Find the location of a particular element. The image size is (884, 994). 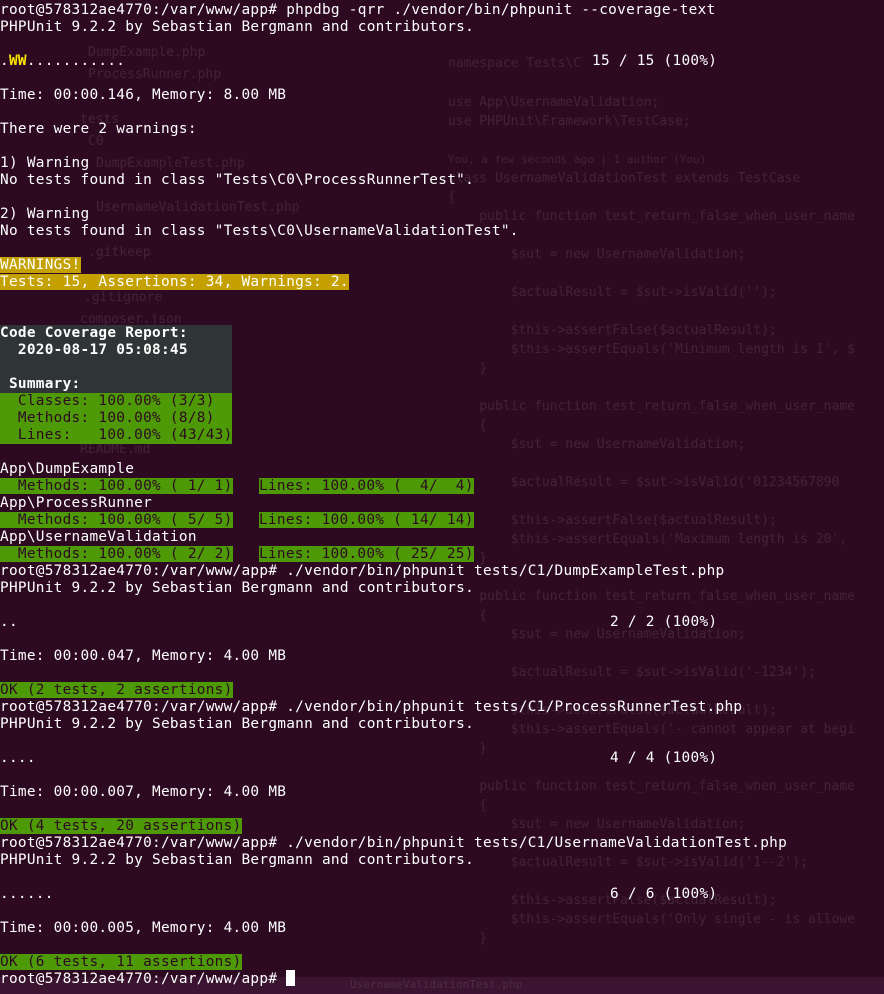

ok-result: OK (6 tests, 11 assertions) is located at coordinates (121, 962).